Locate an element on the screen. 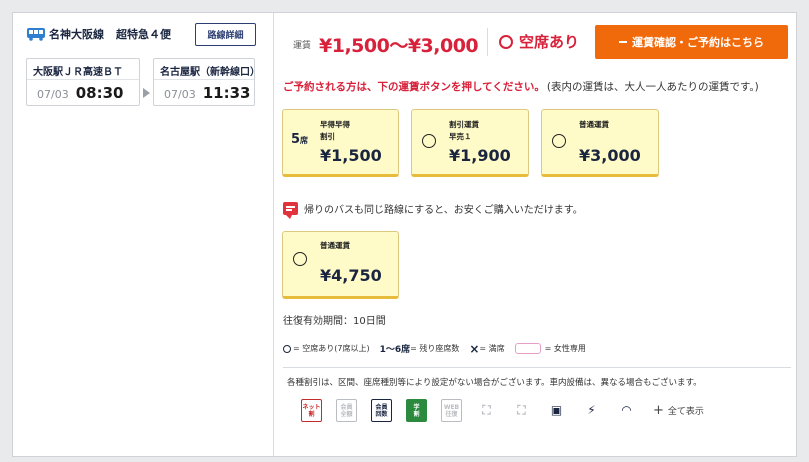 The width and height of the screenshot is (809, 462). net-discount-icon: ネット割 is located at coordinates (311, 410).